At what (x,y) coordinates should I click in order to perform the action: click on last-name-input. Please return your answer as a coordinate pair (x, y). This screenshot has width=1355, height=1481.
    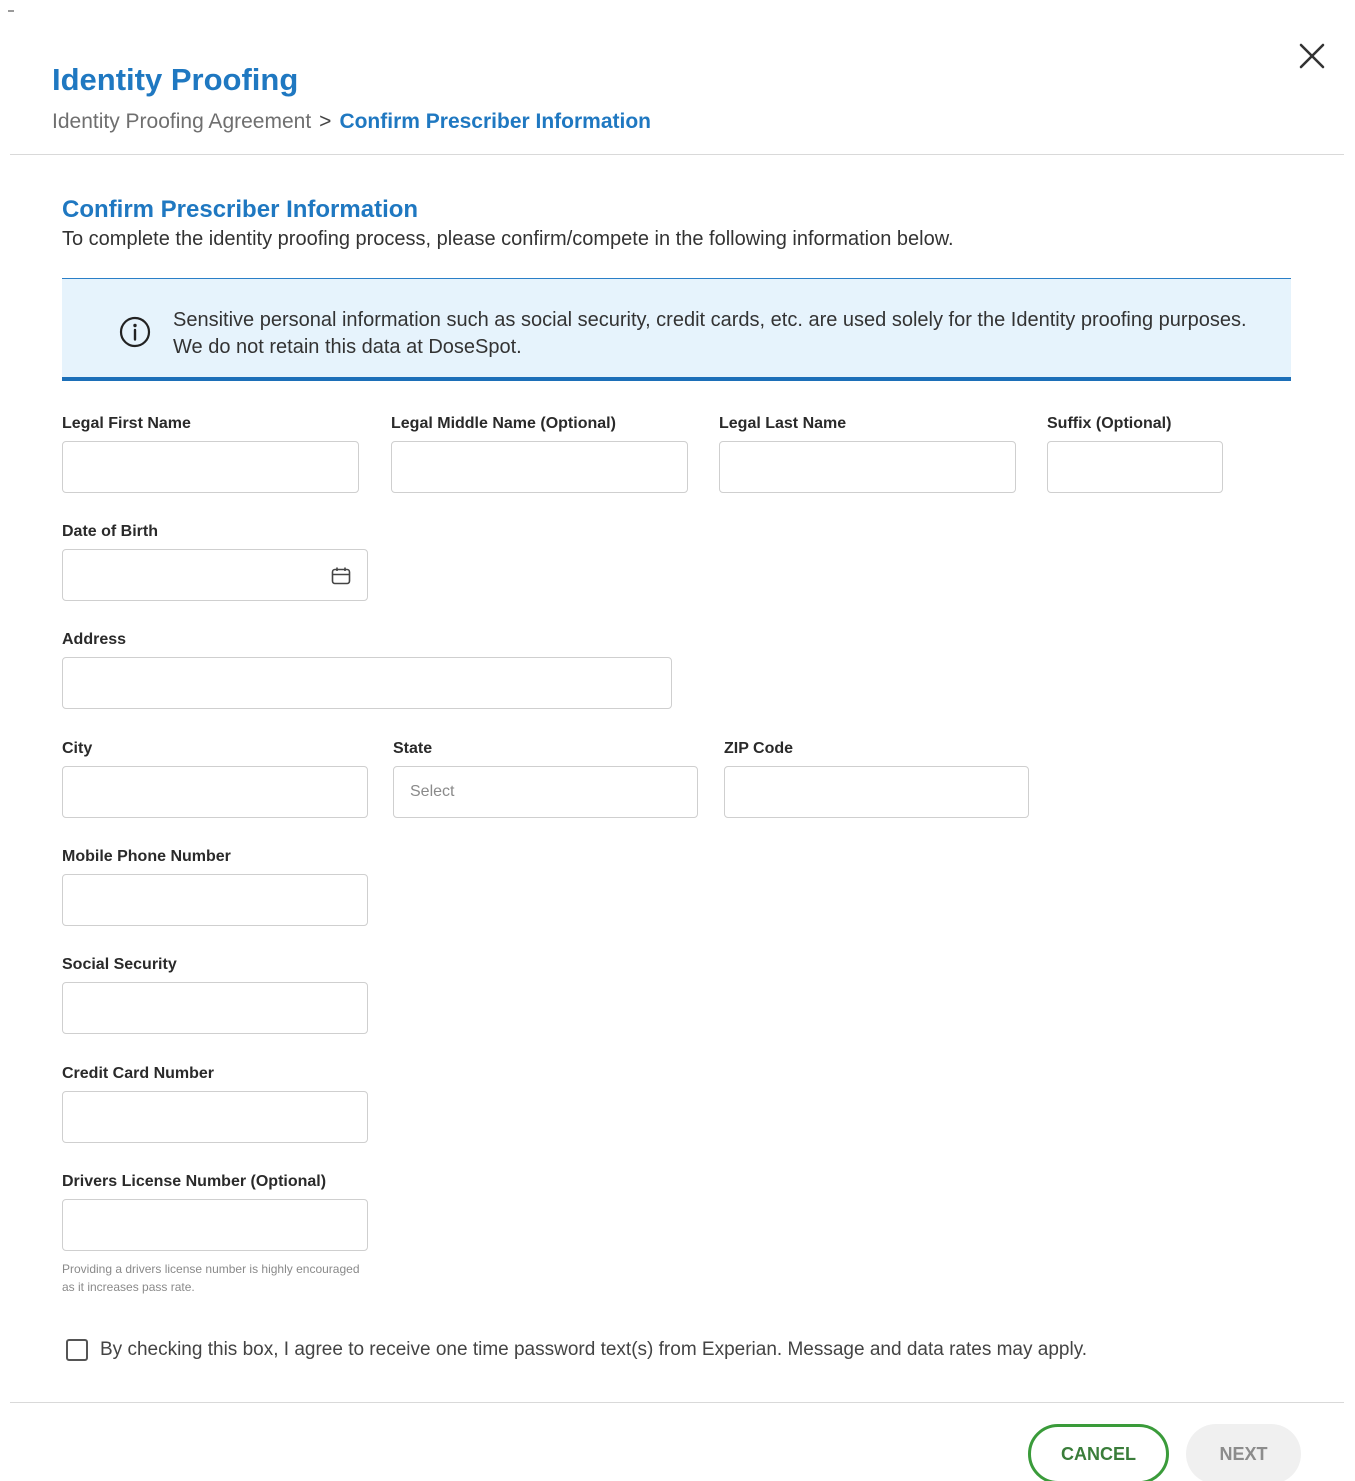
    Looking at the image, I should click on (867, 467).